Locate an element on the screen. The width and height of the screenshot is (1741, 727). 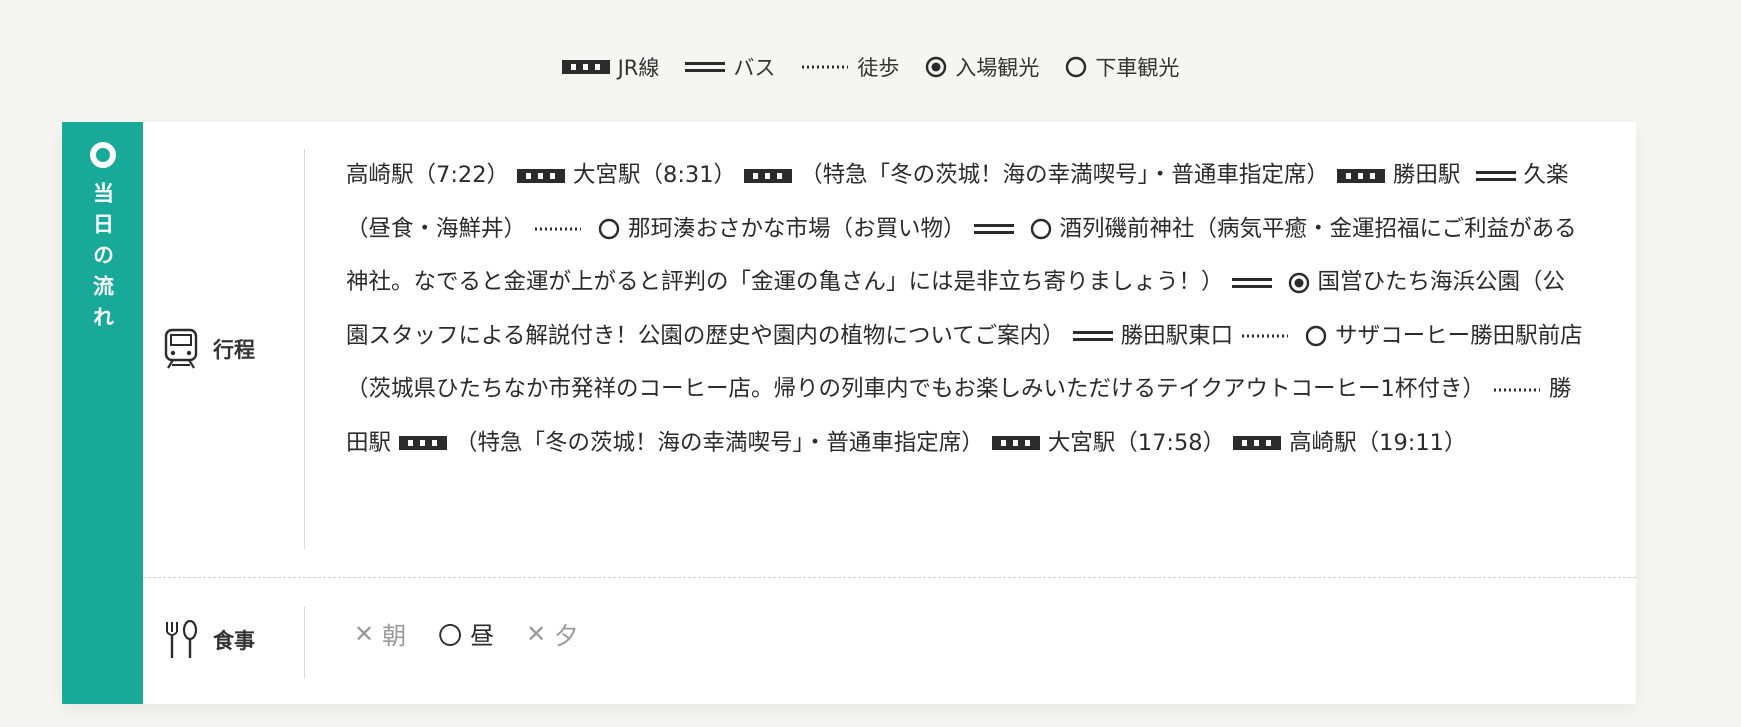
stop-fish-market: 那珂湊おさかな市場（お買い物） is located at coordinates (797, 228).